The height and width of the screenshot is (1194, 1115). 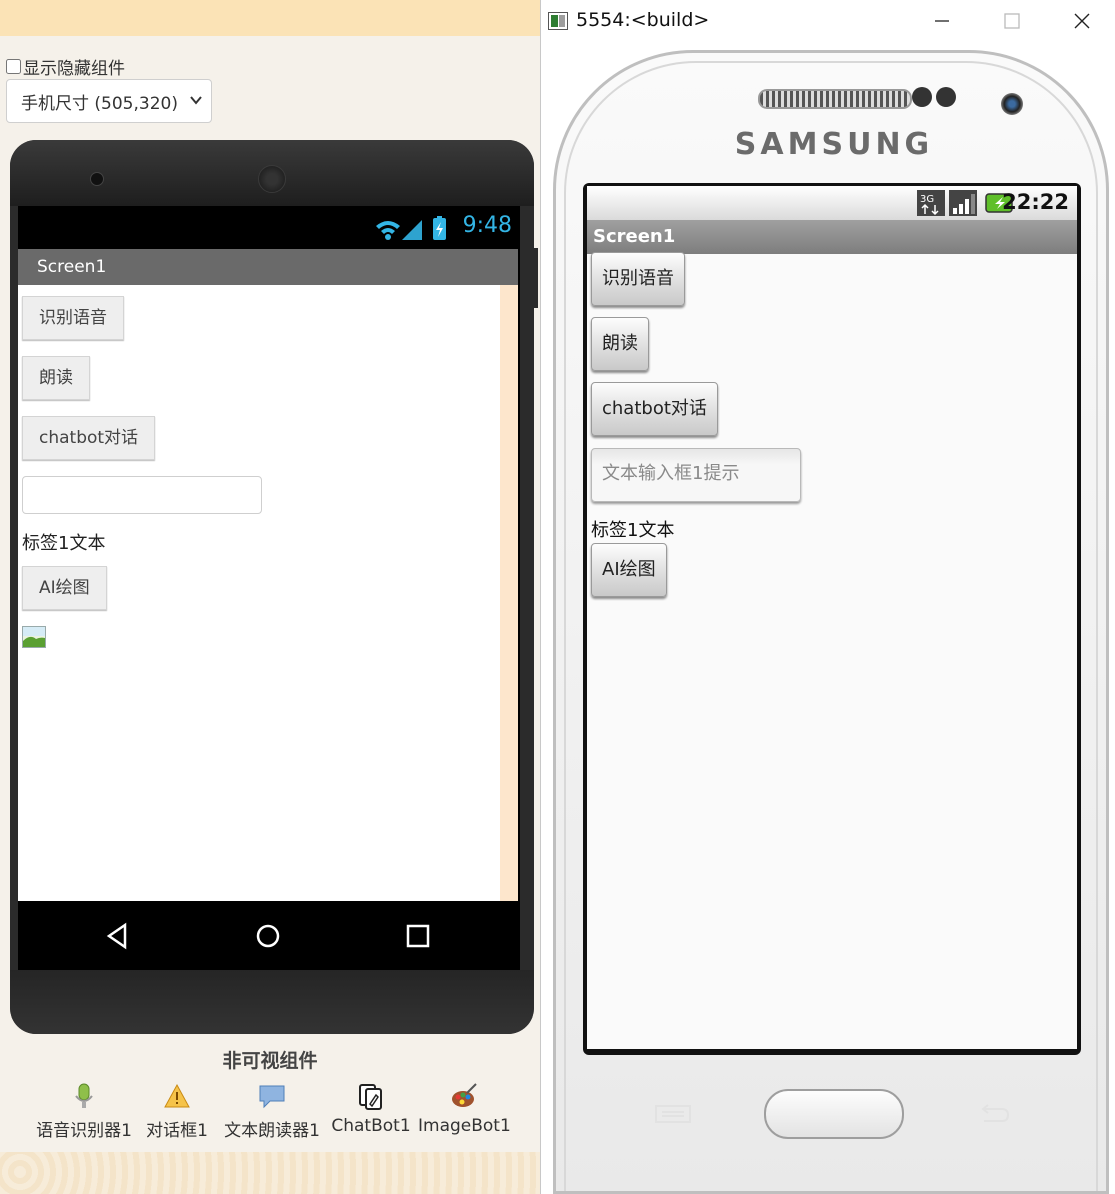 What do you see at coordinates (638, 279) in the screenshot?
I see `emu-recognize-speech-button: 识别语音` at bounding box center [638, 279].